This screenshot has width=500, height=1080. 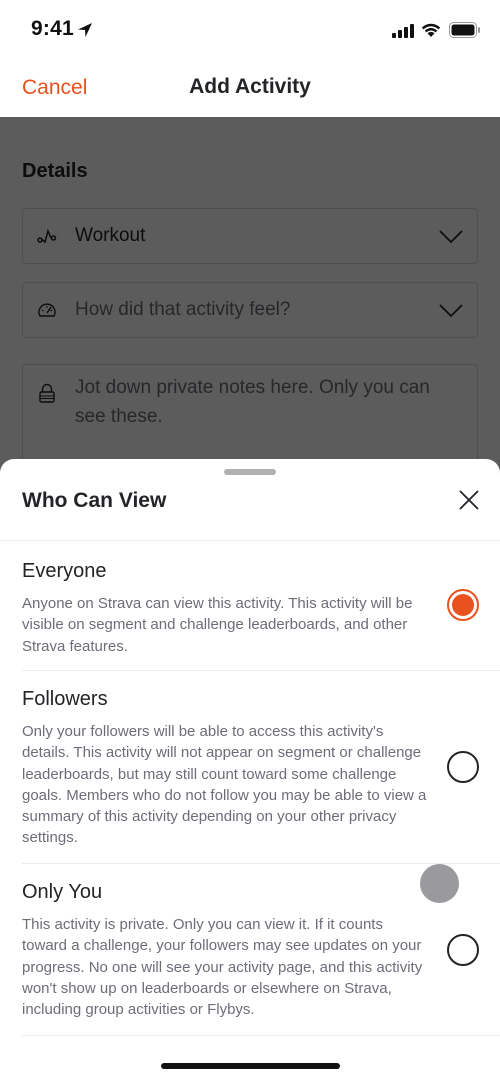 What do you see at coordinates (463, 767) in the screenshot?
I see `radio-followers` at bounding box center [463, 767].